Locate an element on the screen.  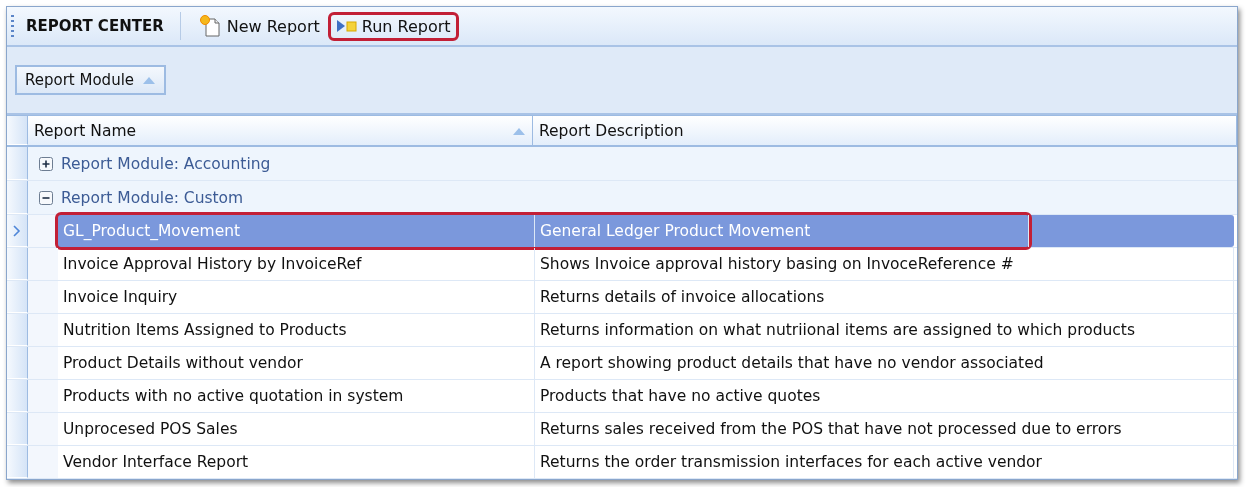
collapse-icon is located at coordinates (46, 197).